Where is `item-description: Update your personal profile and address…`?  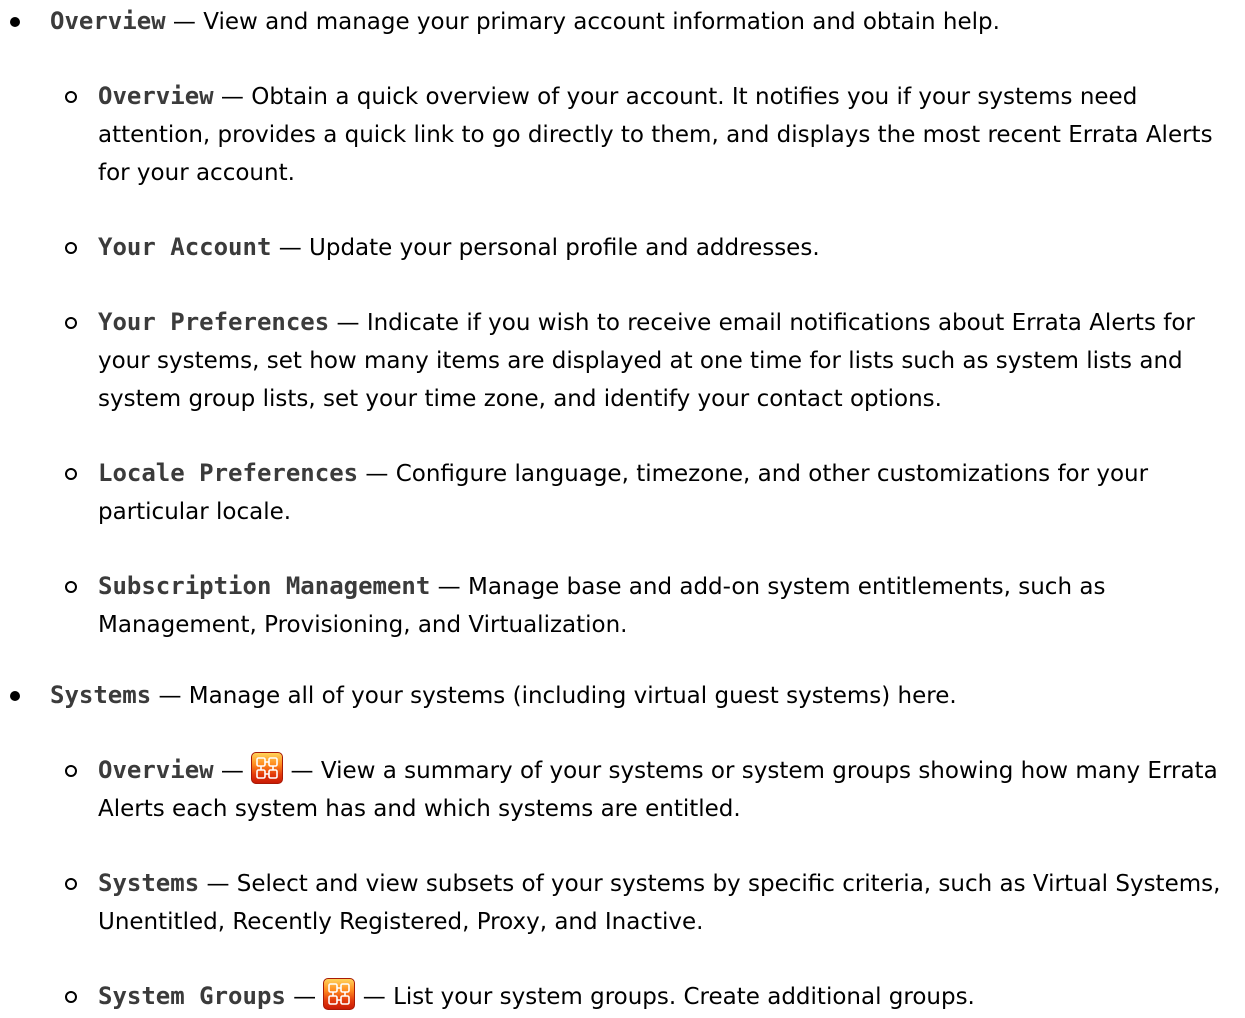 item-description: Update your personal profile and address… is located at coordinates (564, 248).